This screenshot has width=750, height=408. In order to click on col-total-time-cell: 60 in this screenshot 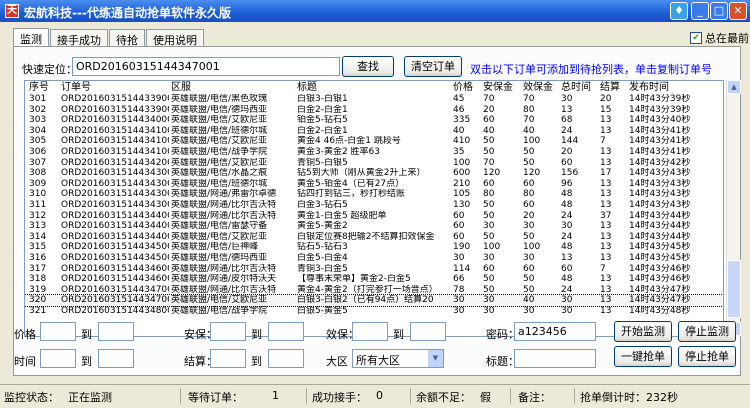, I will do `click(567, 162)`.